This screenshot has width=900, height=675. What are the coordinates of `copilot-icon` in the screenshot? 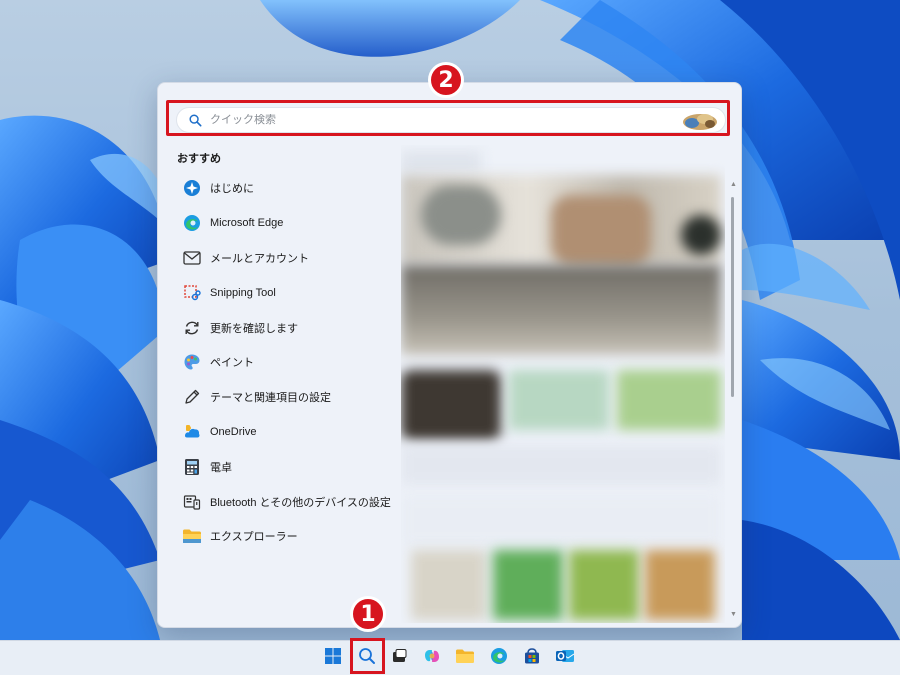 It's located at (432, 658).